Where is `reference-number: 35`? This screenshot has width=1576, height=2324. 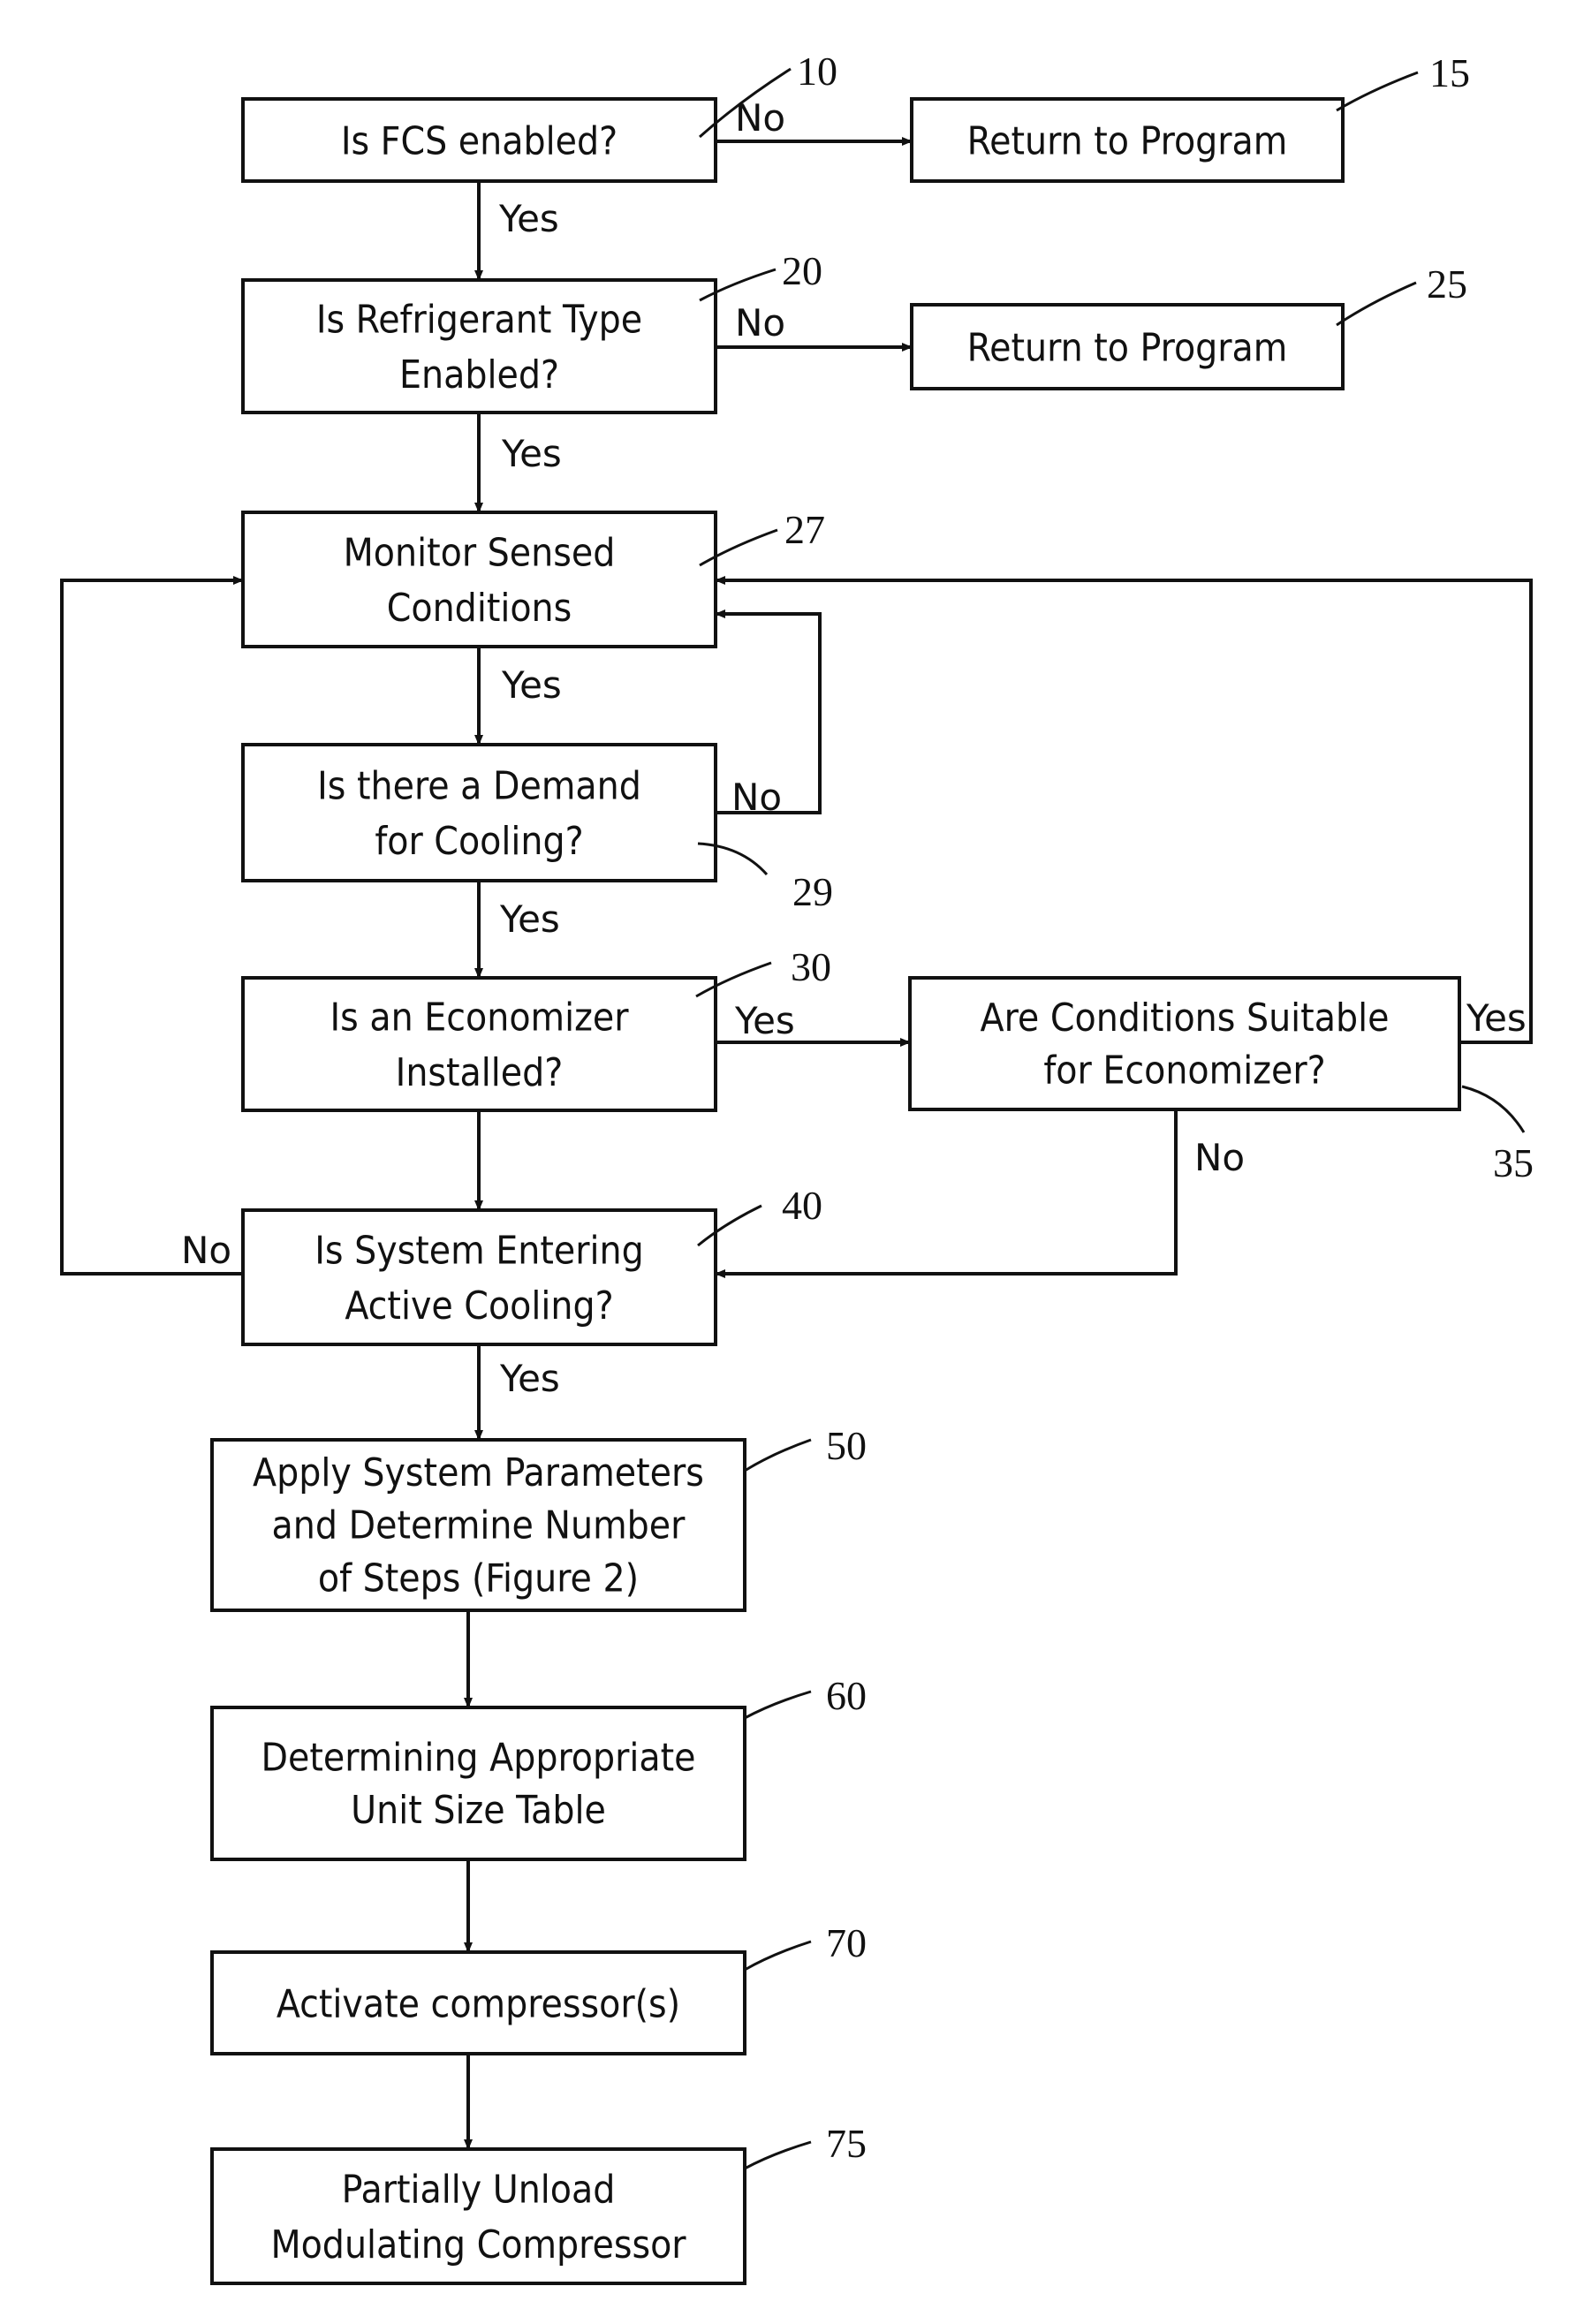 reference-number: 35 is located at coordinates (1513, 1162).